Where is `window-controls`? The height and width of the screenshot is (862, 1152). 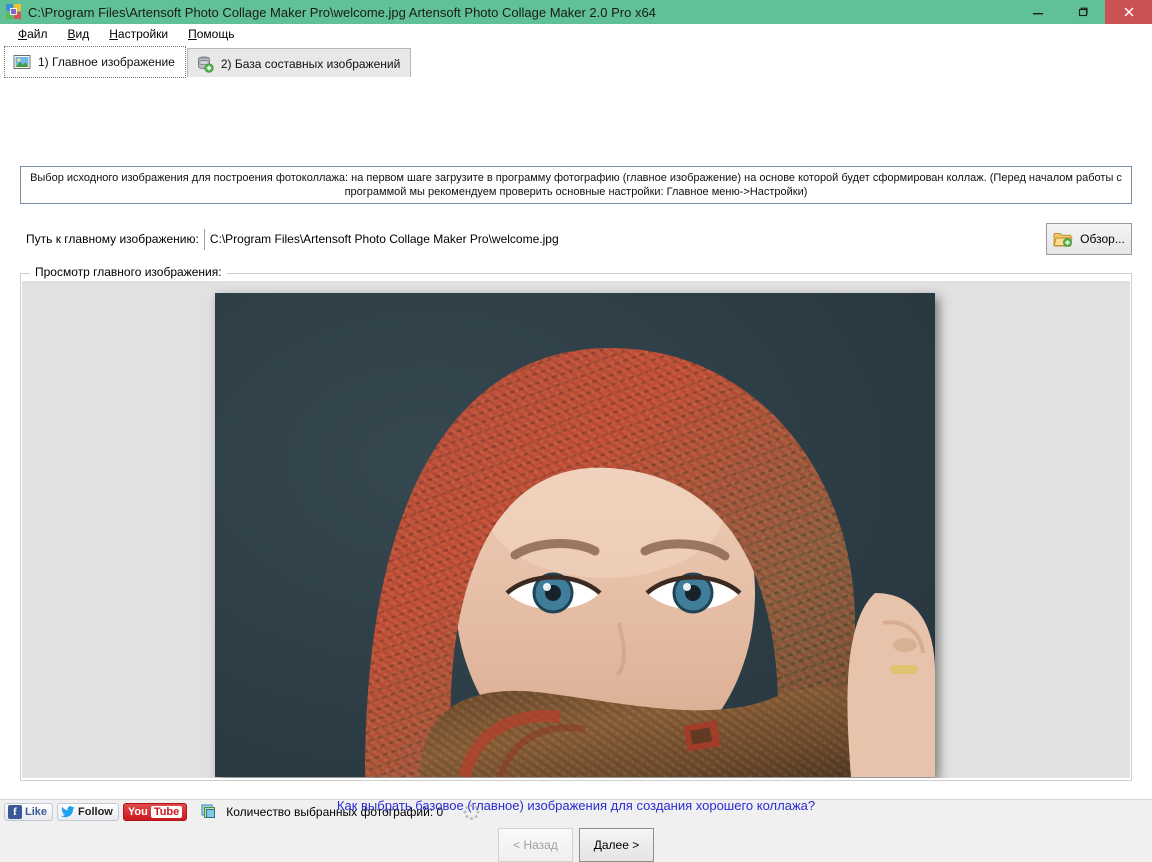
window-controls is located at coordinates (1083, 12).